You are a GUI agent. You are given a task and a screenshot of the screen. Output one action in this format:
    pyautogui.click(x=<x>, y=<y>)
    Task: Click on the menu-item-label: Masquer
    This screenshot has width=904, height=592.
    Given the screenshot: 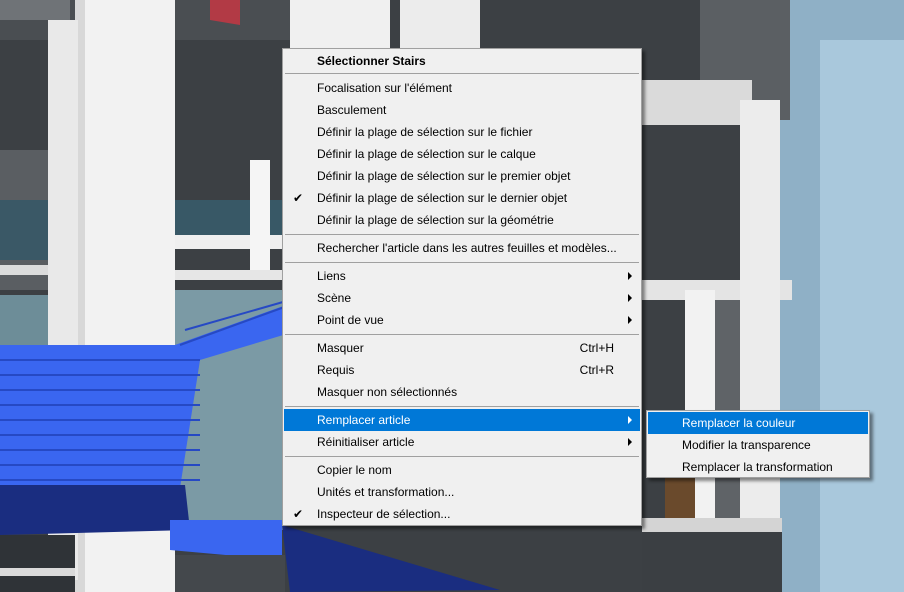 What is the action you would take?
    pyautogui.click(x=340, y=348)
    